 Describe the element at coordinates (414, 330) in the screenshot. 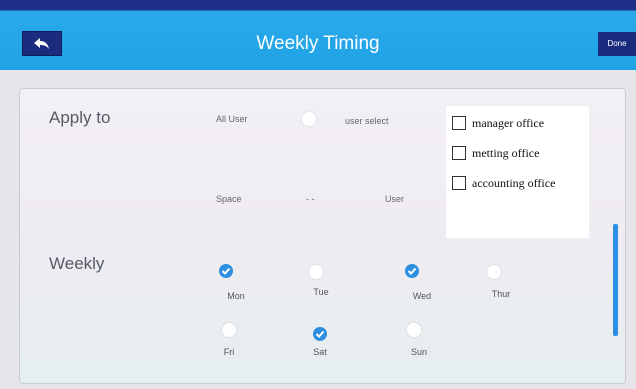

I see `day-checkbox-sun` at that location.